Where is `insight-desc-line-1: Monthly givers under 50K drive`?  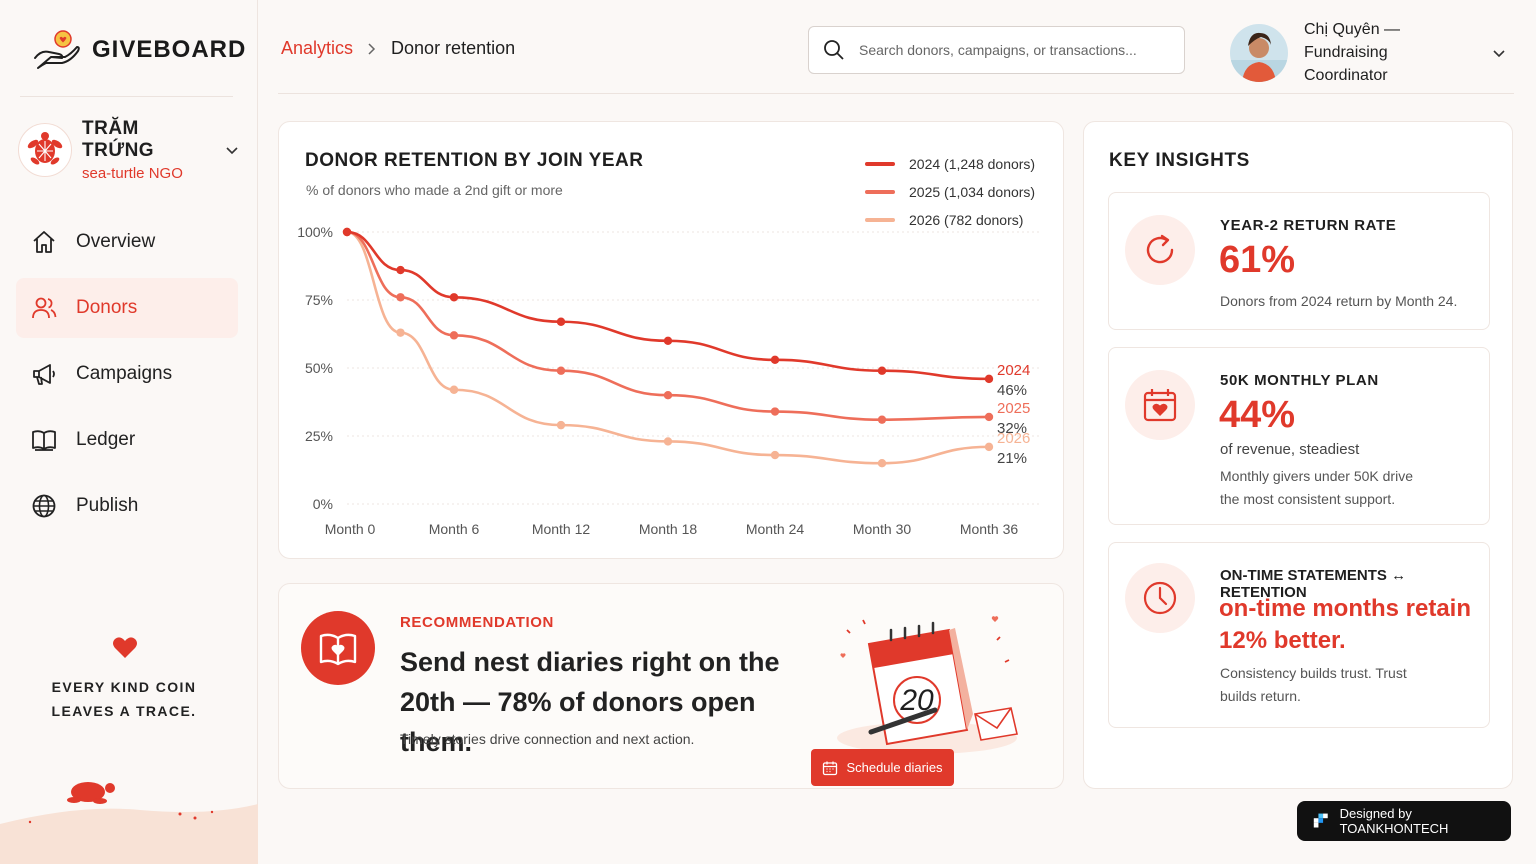 insight-desc-line-1: Monthly givers under 50K drive is located at coordinates (1316, 476).